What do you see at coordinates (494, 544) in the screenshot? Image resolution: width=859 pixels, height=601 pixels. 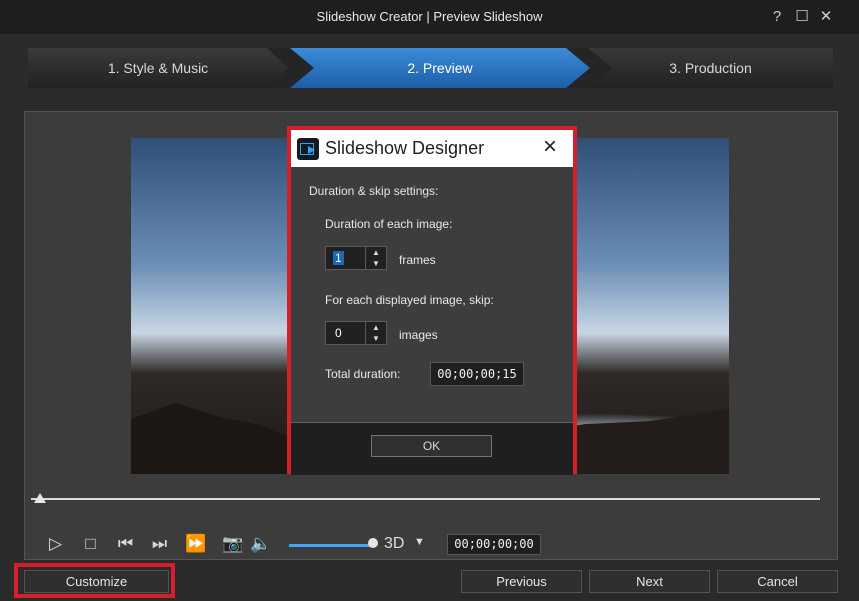 I see `playback-timecode: 00;00;00;00` at bounding box center [494, 544].